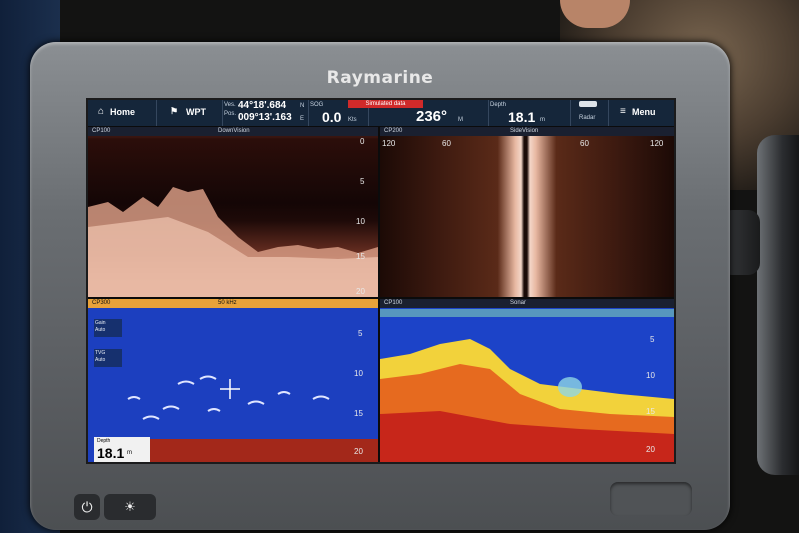  What do you see at coordinates (623, 111) in the screenshot?
I see `menu-icon: ≡` at bounding box center [623, 111].